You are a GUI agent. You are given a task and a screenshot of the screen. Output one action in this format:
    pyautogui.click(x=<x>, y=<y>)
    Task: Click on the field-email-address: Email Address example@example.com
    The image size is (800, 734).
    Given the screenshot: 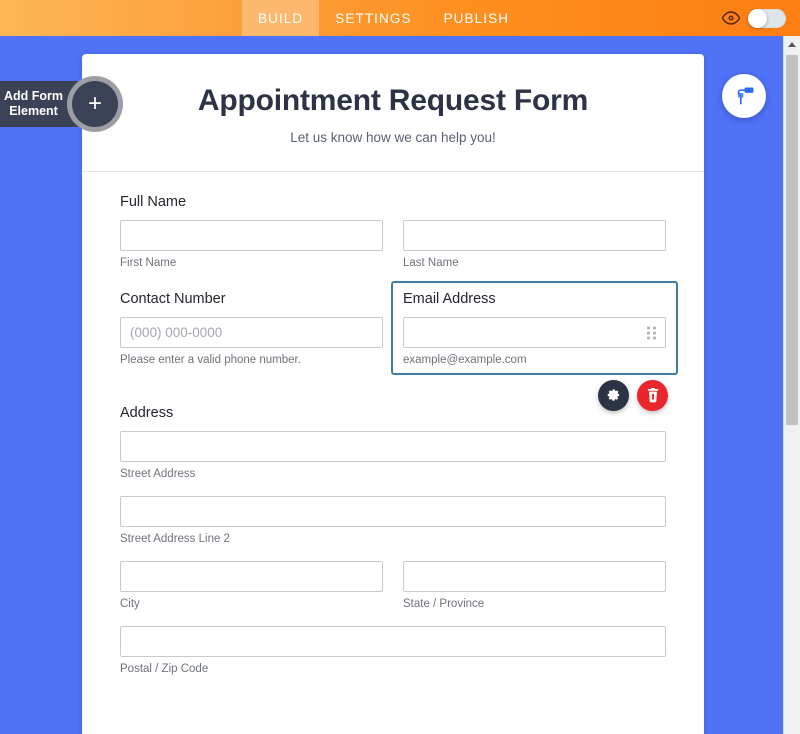 What is the action you would take?
    pyautogui.click(x=534, y=346)
    